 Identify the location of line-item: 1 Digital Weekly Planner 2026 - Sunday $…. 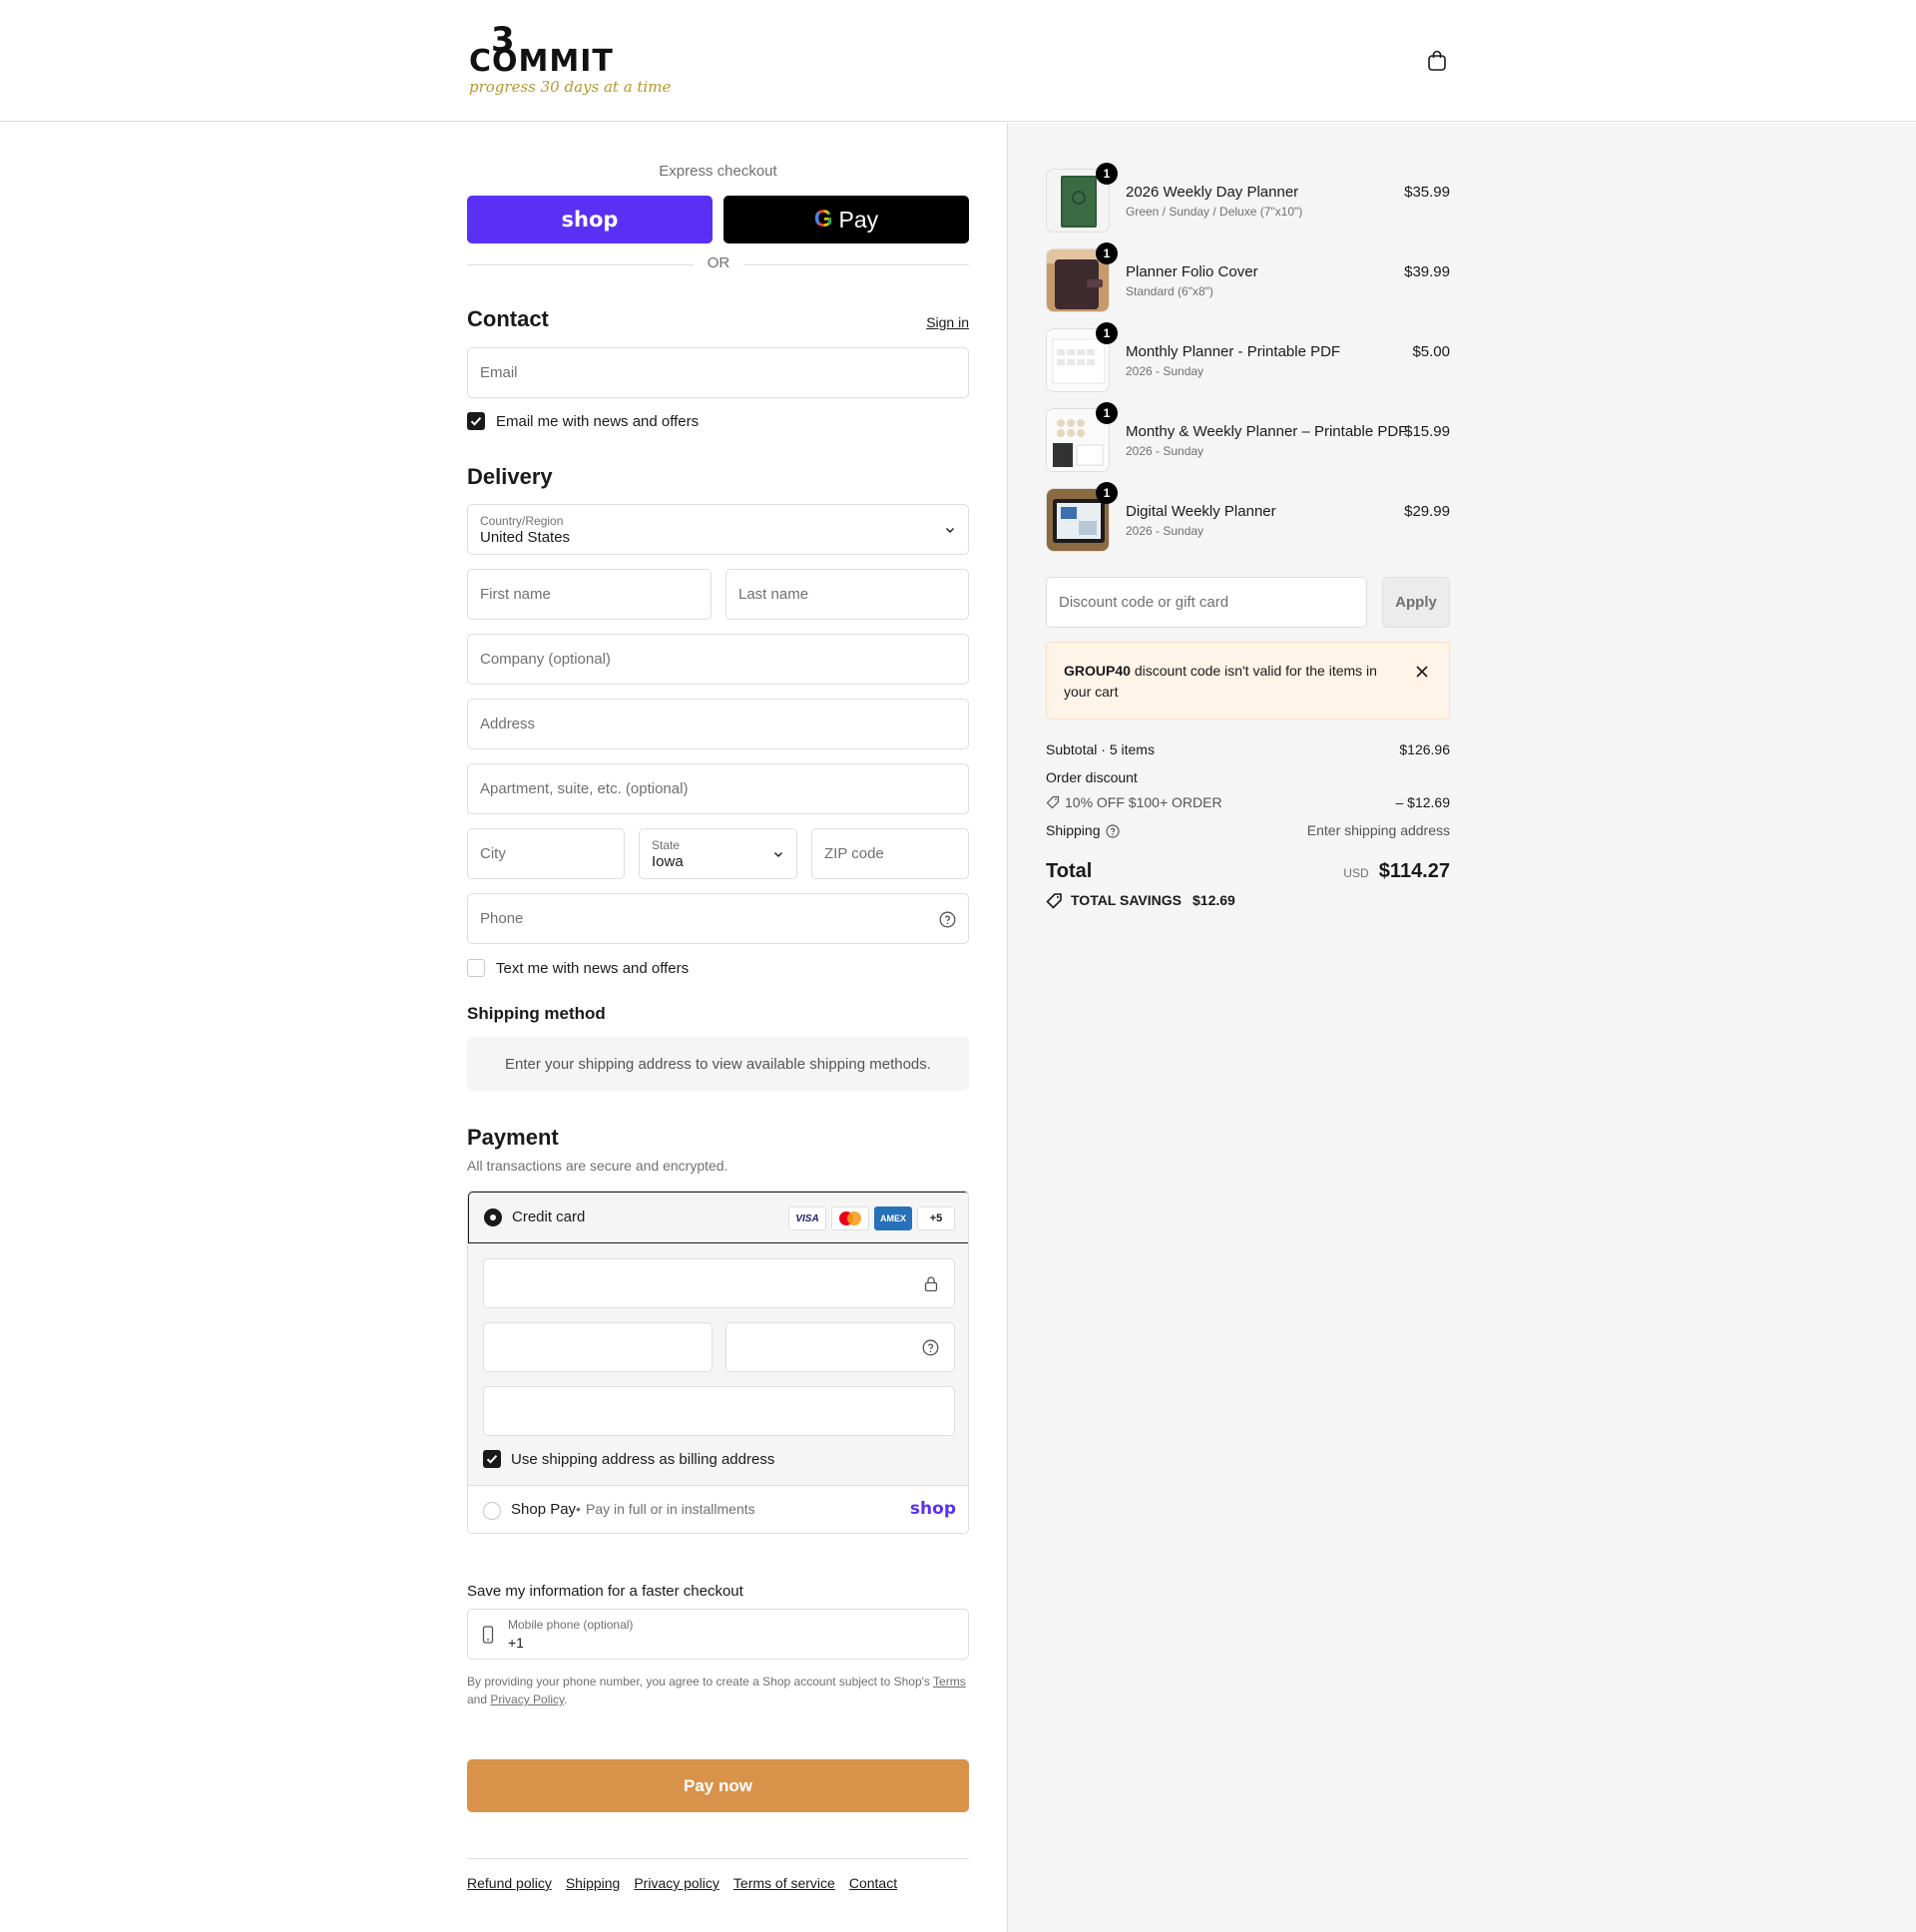
(1248, 518).